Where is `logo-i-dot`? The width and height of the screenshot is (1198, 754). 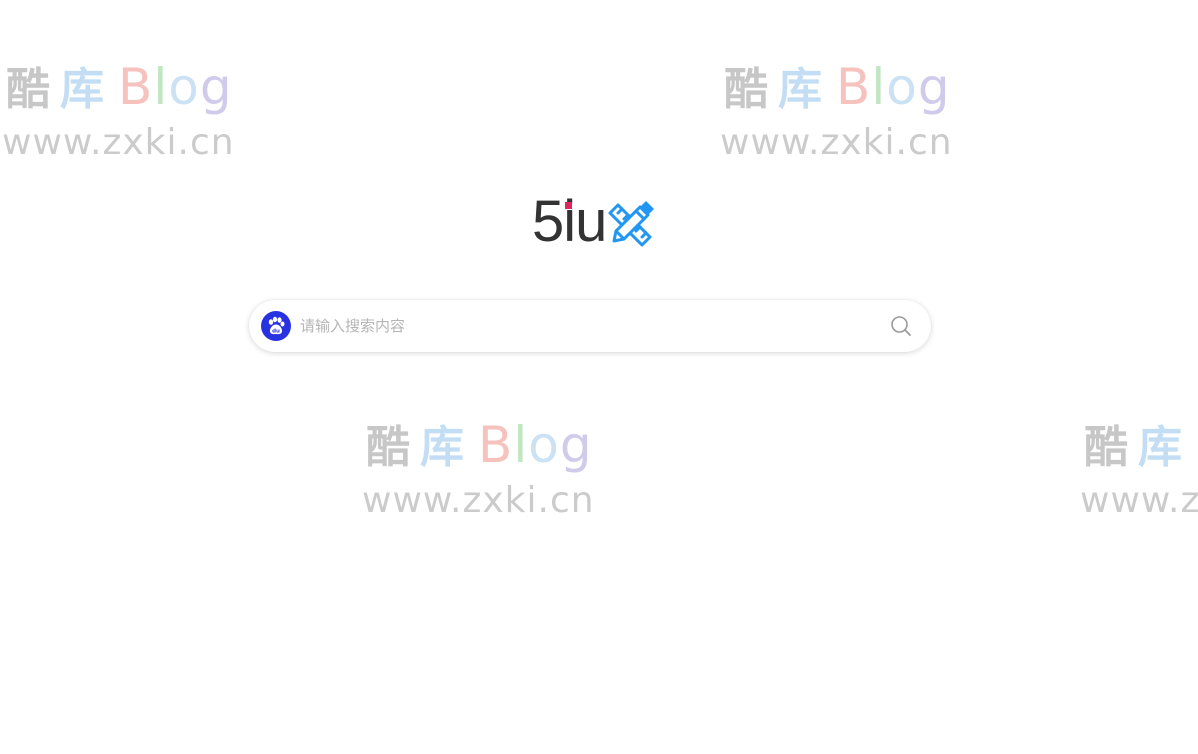
logo-i-dot is located at coordinates (569, 205).